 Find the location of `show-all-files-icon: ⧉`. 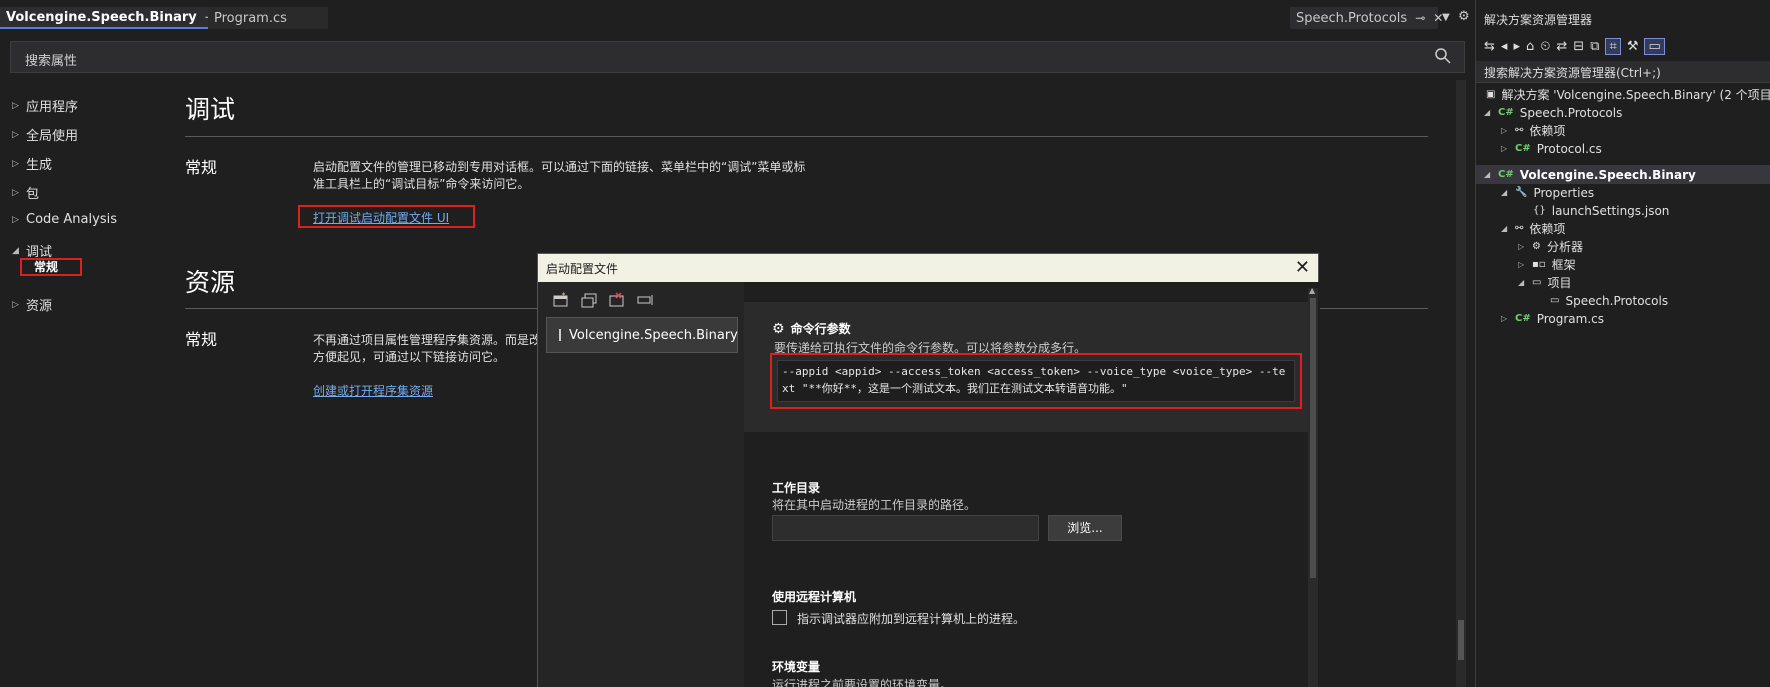

show-all-files-icon: ⧉ is located at coordinates (1594, 46).